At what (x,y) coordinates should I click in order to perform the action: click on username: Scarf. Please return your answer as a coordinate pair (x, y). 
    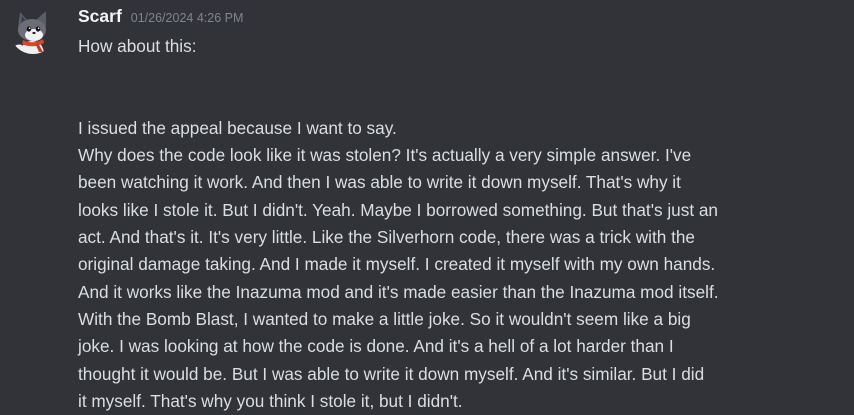
    Looking at the image, I should click on (100, 16).